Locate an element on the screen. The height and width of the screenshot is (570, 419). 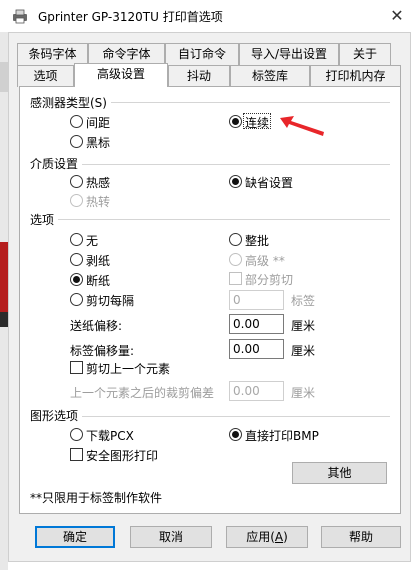
window-title: Gprinter GP-3120TU 打印首选项 is located at coordinates (130, 17).